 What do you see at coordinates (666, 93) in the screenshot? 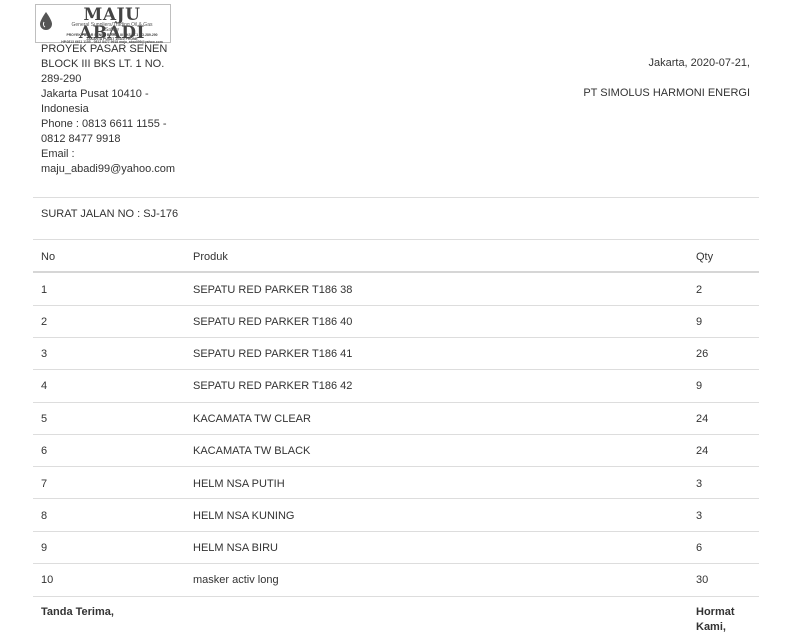
I see `customer-name: PT SIMOLUS HARMONI ENERGI` at bounding box center [666, 93].